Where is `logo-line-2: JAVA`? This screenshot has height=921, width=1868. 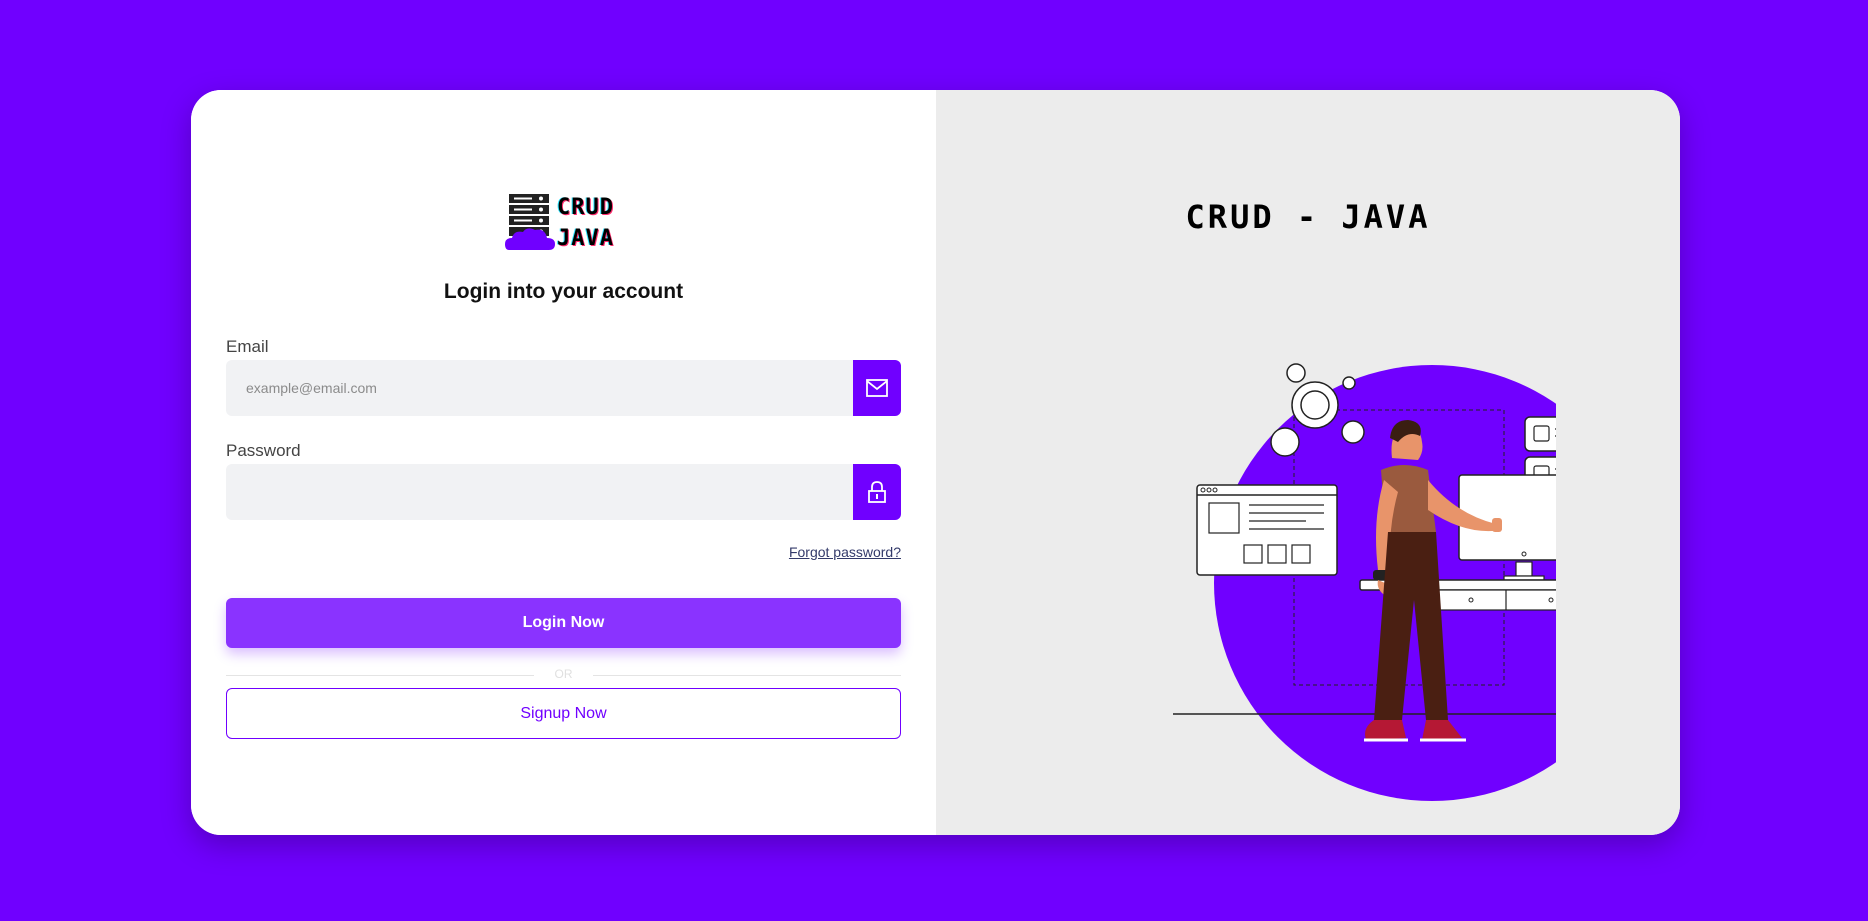
logo-line-2: JAVA is located at coordinates (585, 238).